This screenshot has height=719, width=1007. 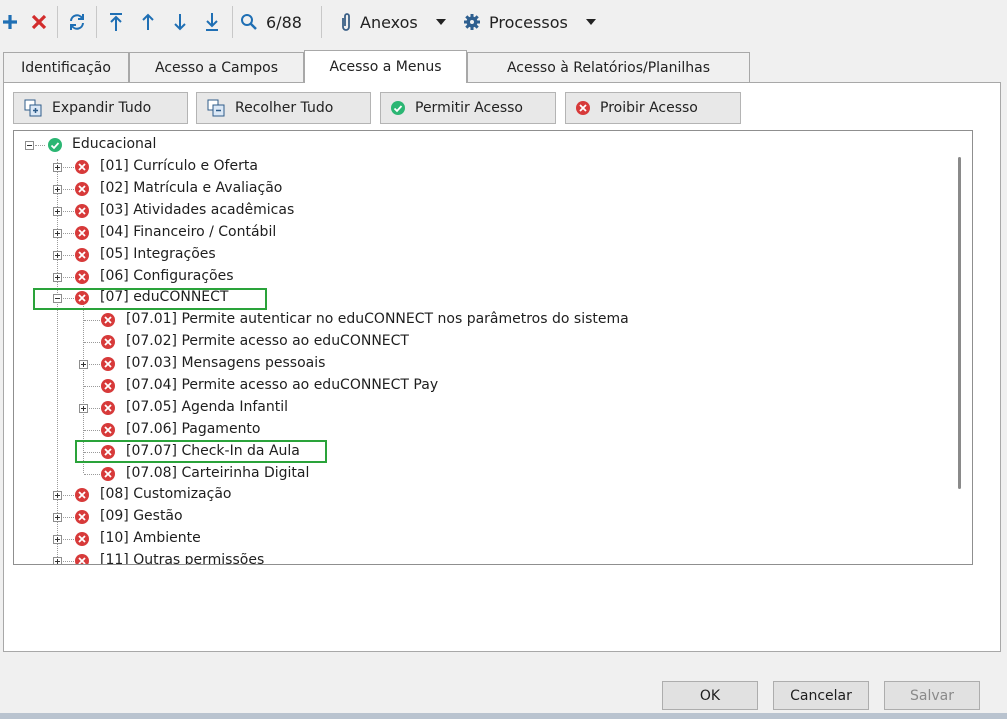 I want to click on tree-item-label: [10] Ambiente, so click(x=150, y=538).